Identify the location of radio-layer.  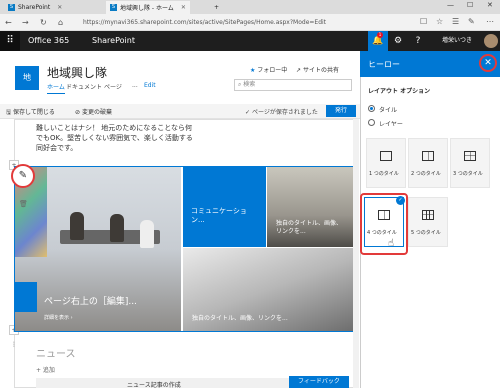
(371, 122).